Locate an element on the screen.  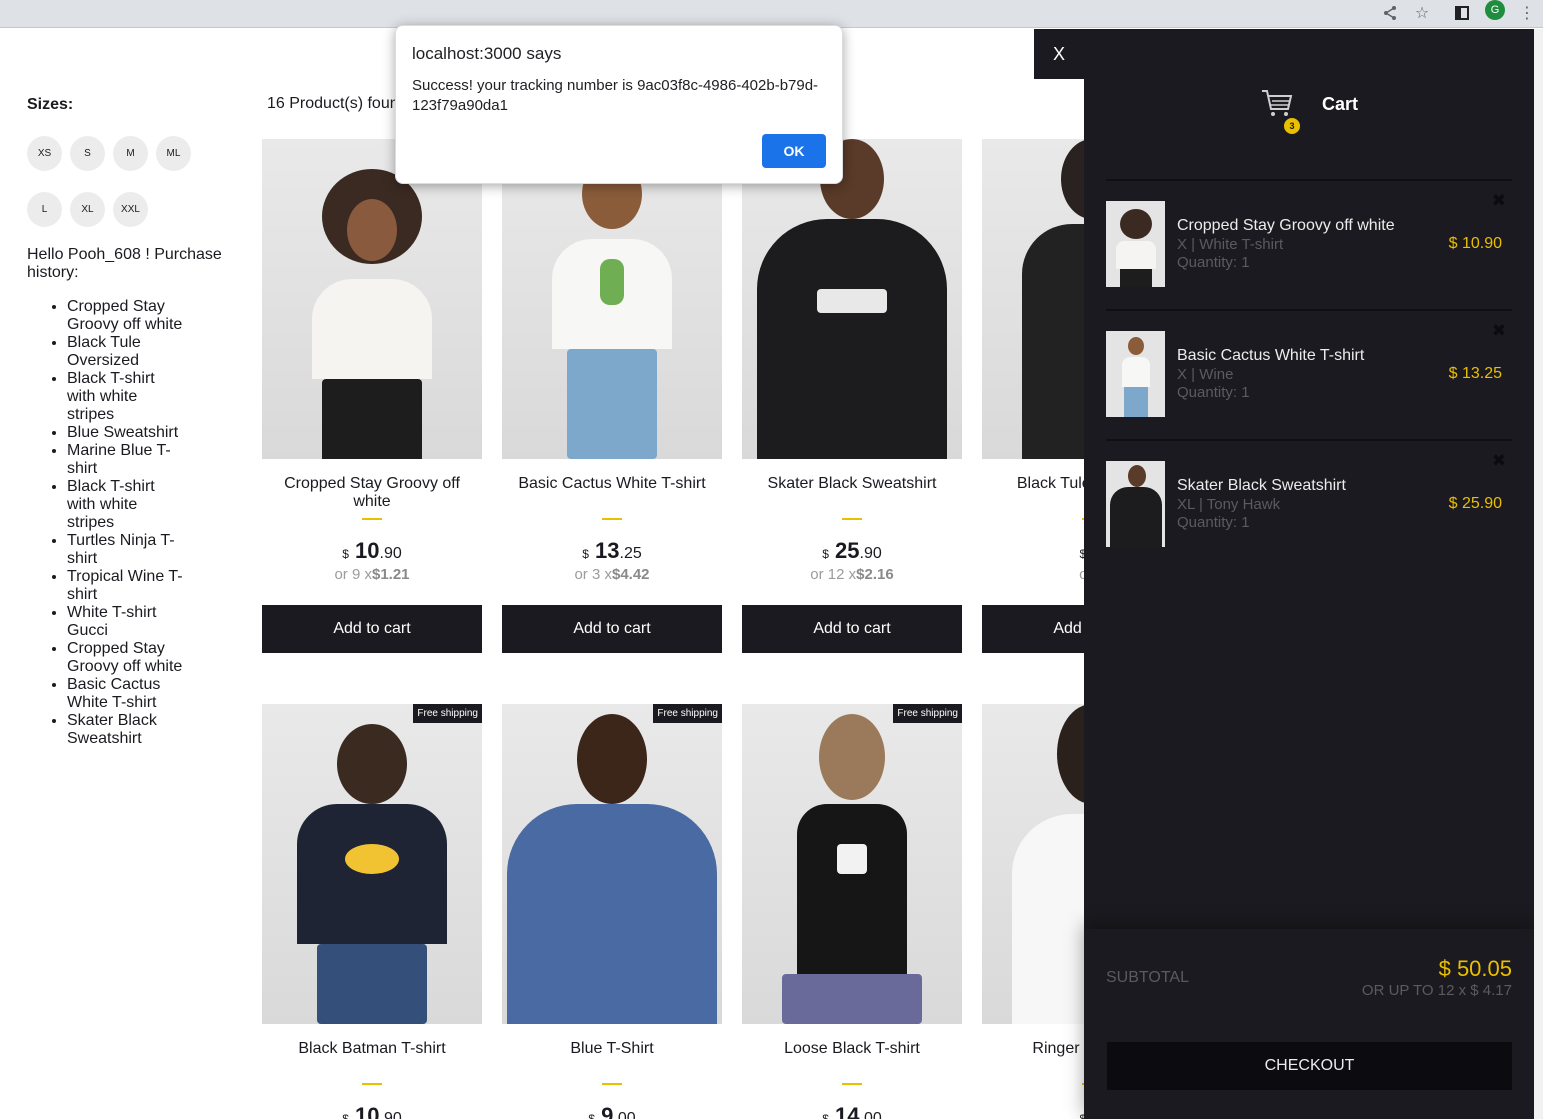
profile-avatar: G is located at coordinates (1495, 10).